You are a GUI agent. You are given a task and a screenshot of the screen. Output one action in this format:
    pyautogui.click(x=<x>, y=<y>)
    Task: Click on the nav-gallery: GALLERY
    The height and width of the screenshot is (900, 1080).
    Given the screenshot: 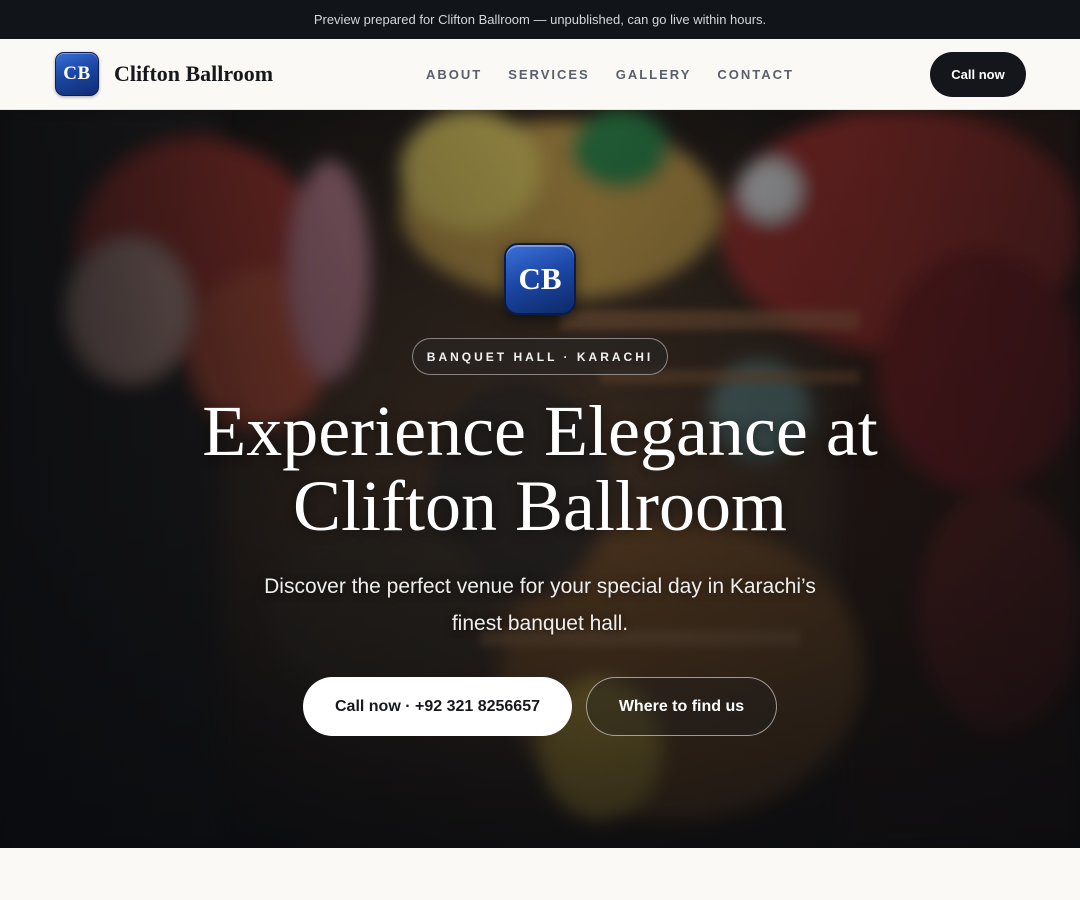 What is the action you would take?
    pyautogui.click(x=654, y=74)
    